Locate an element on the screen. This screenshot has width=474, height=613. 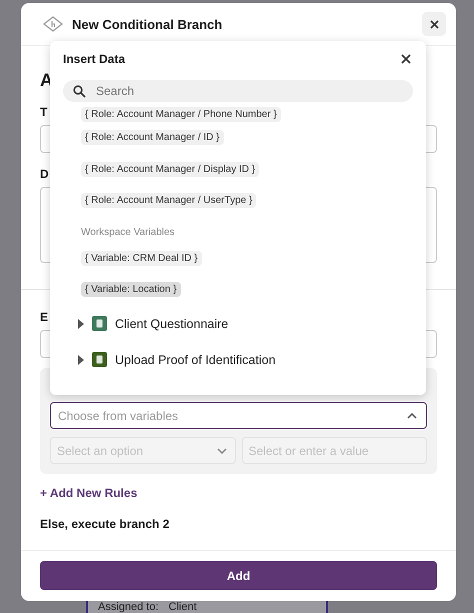
tree-item: Upload Proof of Identification is located at coordinates (245, 360).